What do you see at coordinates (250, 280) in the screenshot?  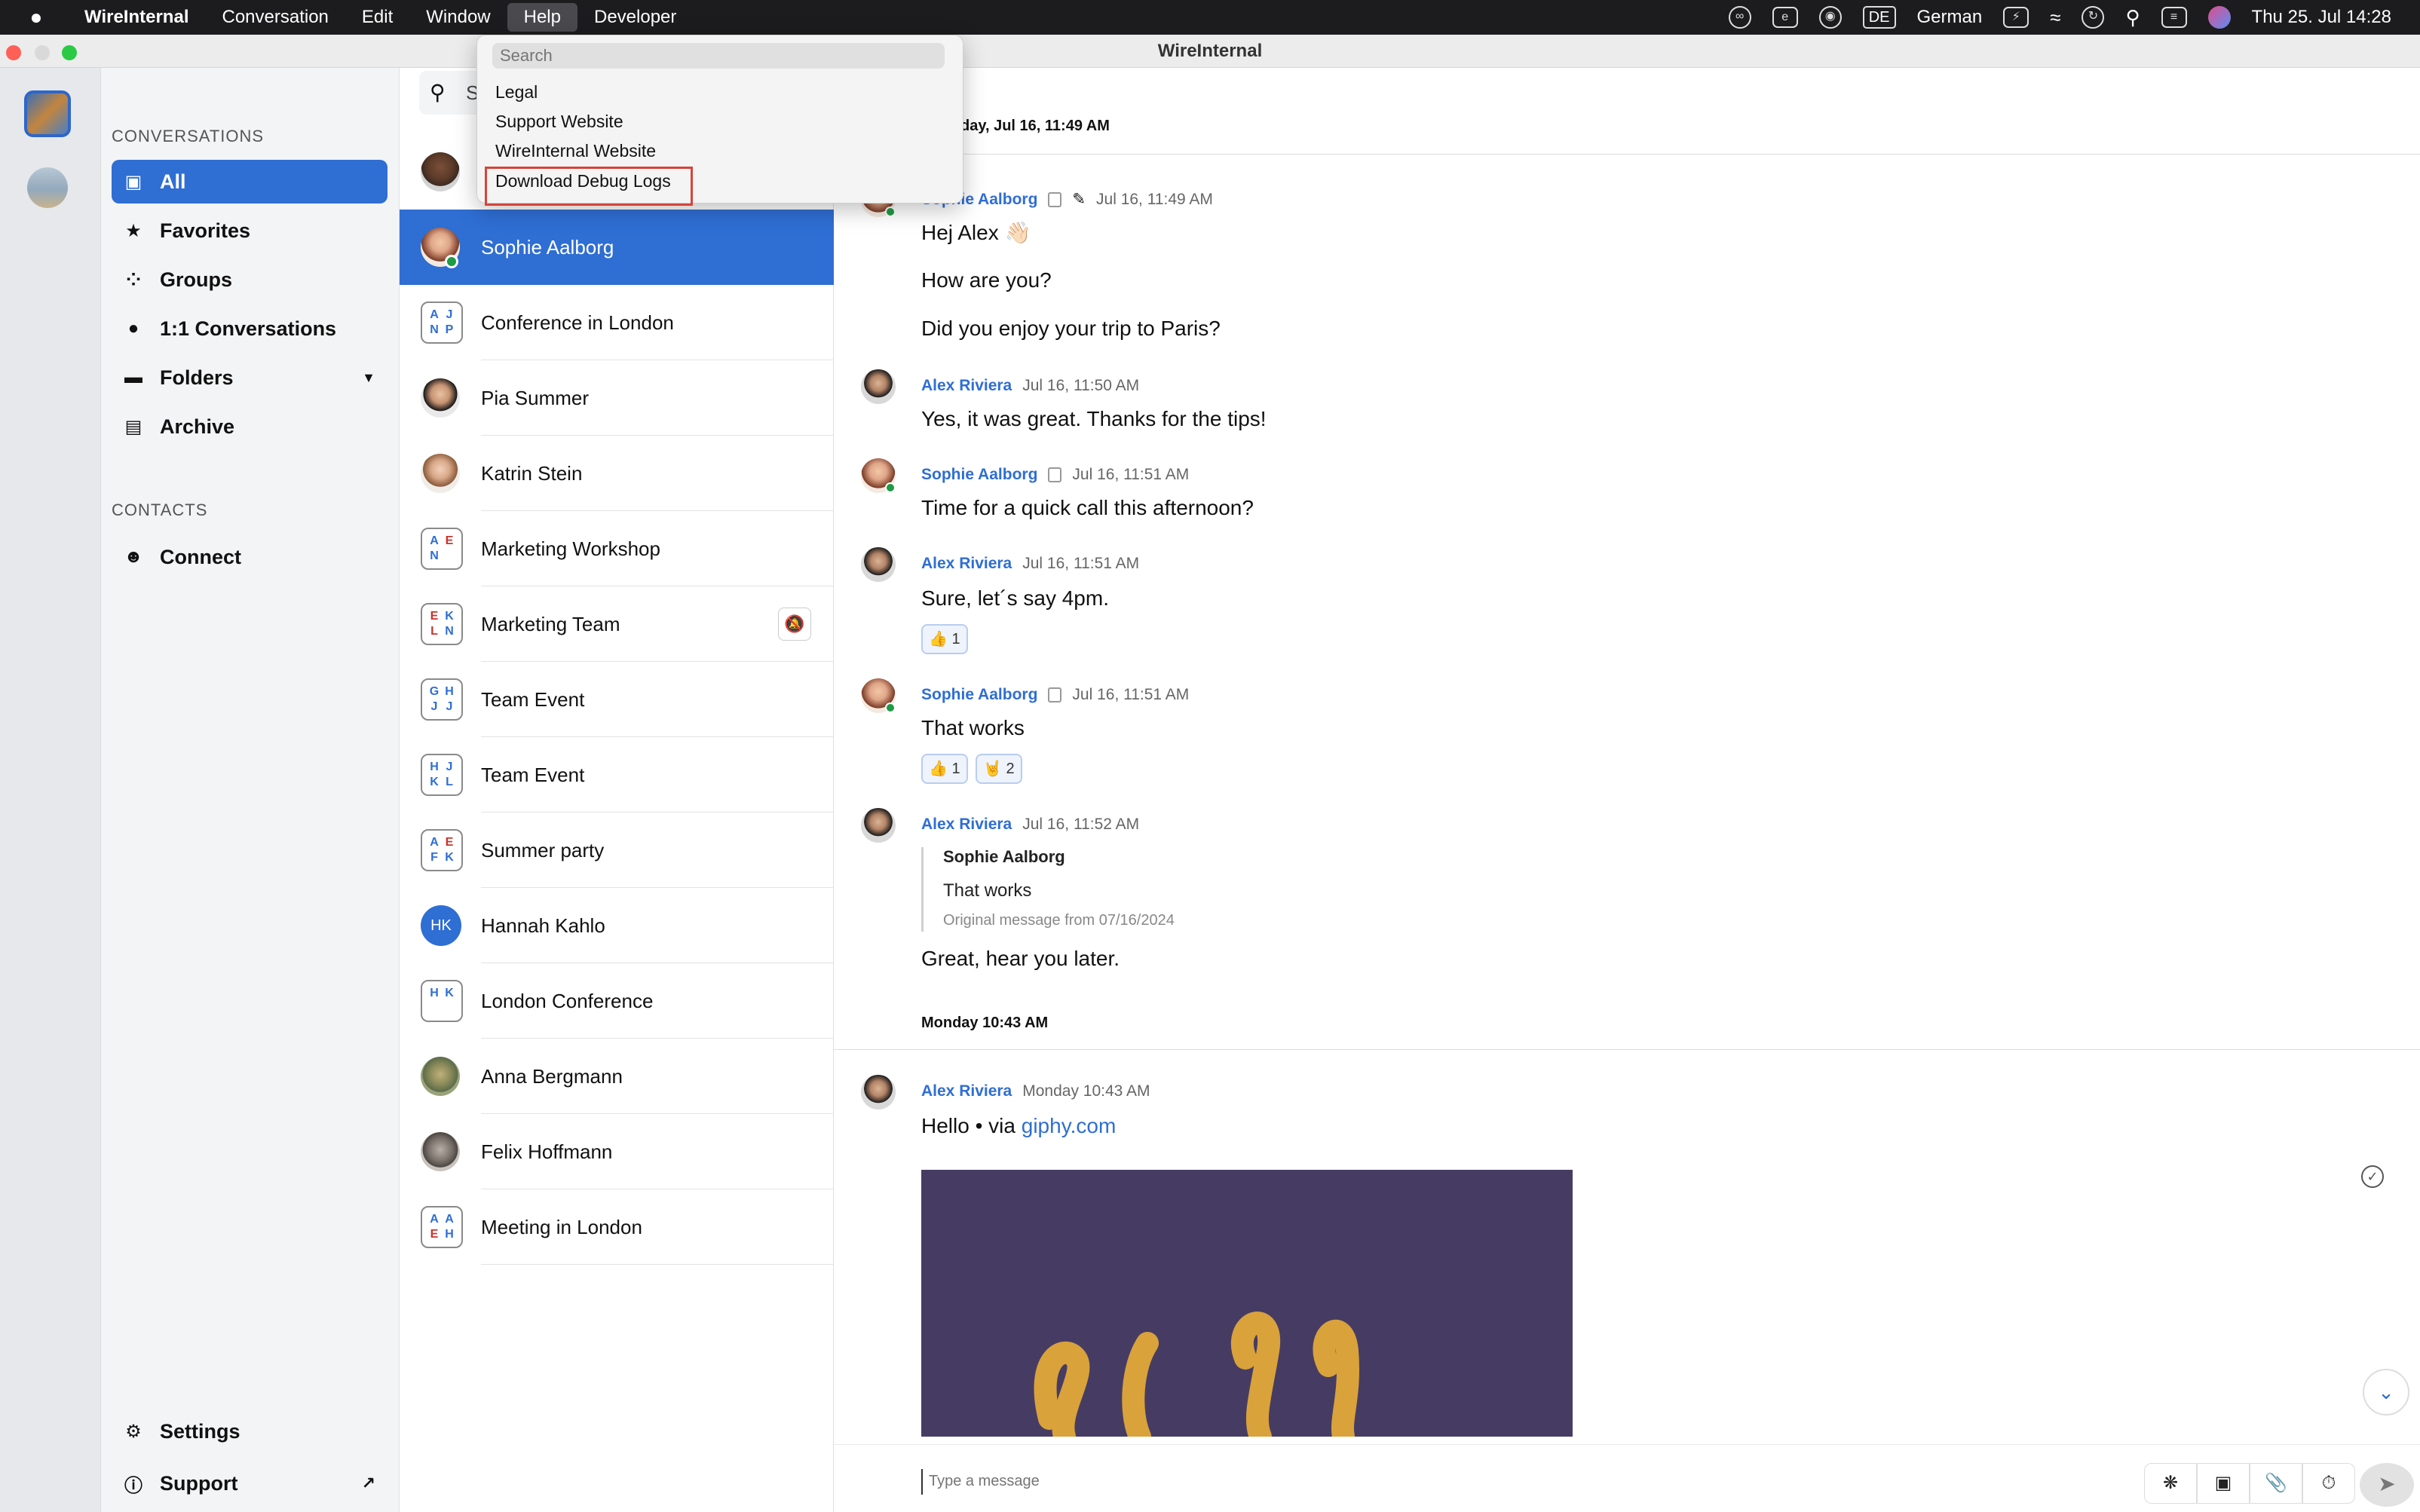 I see `sidebar-item-groups: ⁘ Groups` at bounding box center [250, 280].